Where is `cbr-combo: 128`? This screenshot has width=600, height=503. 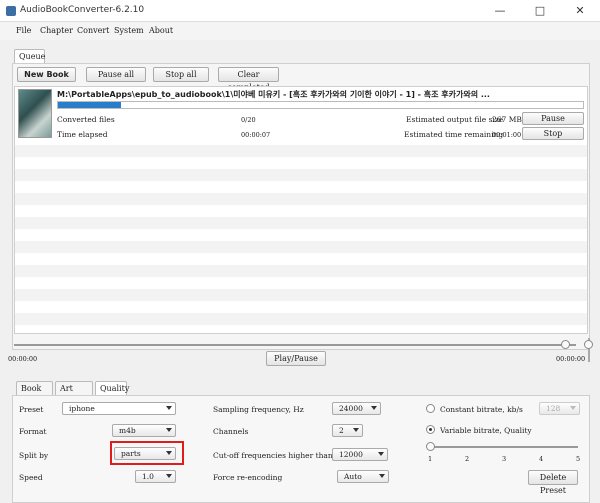 cbr-combo: 128 is located at coordinates (559, 408).